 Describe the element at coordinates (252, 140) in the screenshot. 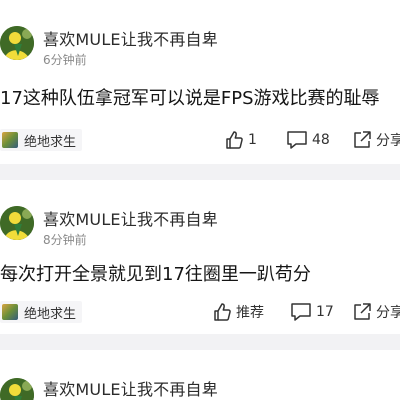

I see `like-count: 1` at that location.